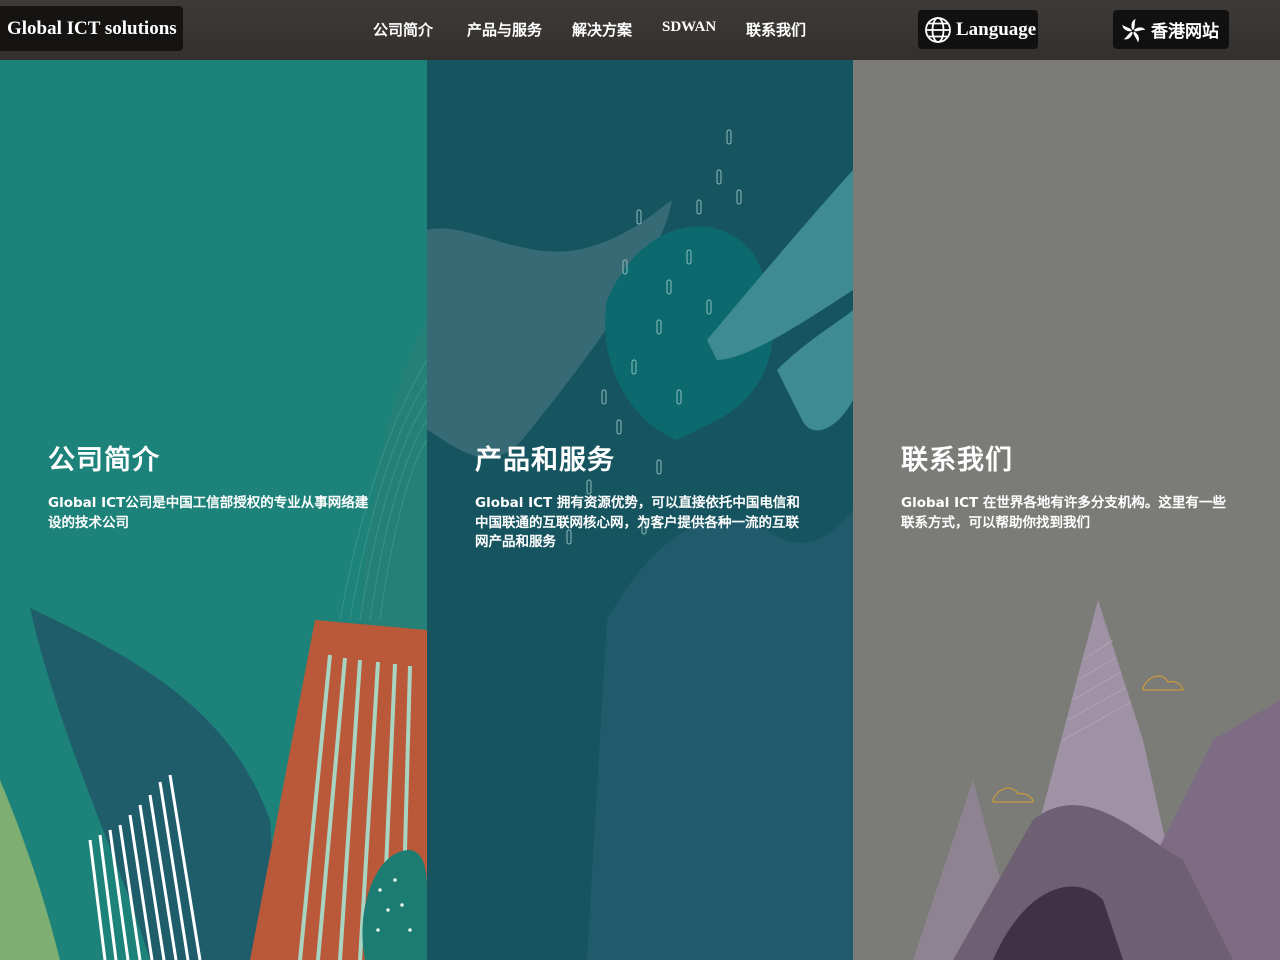 The height and width of the screenshot is (960, 1280). Describe the element at coordinates (1185, 32) in the screenshot. I see `hong-kong-site-label: 香港网站` at that location.